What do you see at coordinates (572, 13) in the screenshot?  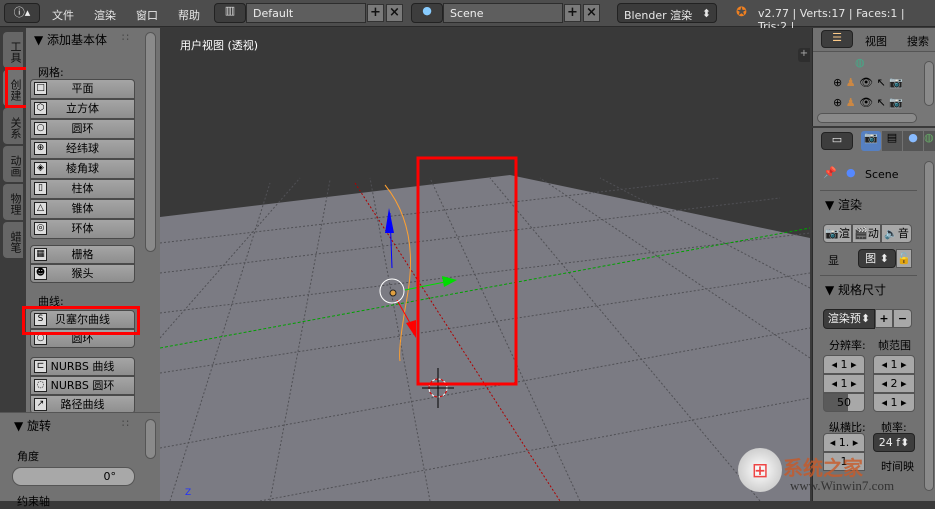 I see `add-scene-button: +` at bounding box center [572, 13].